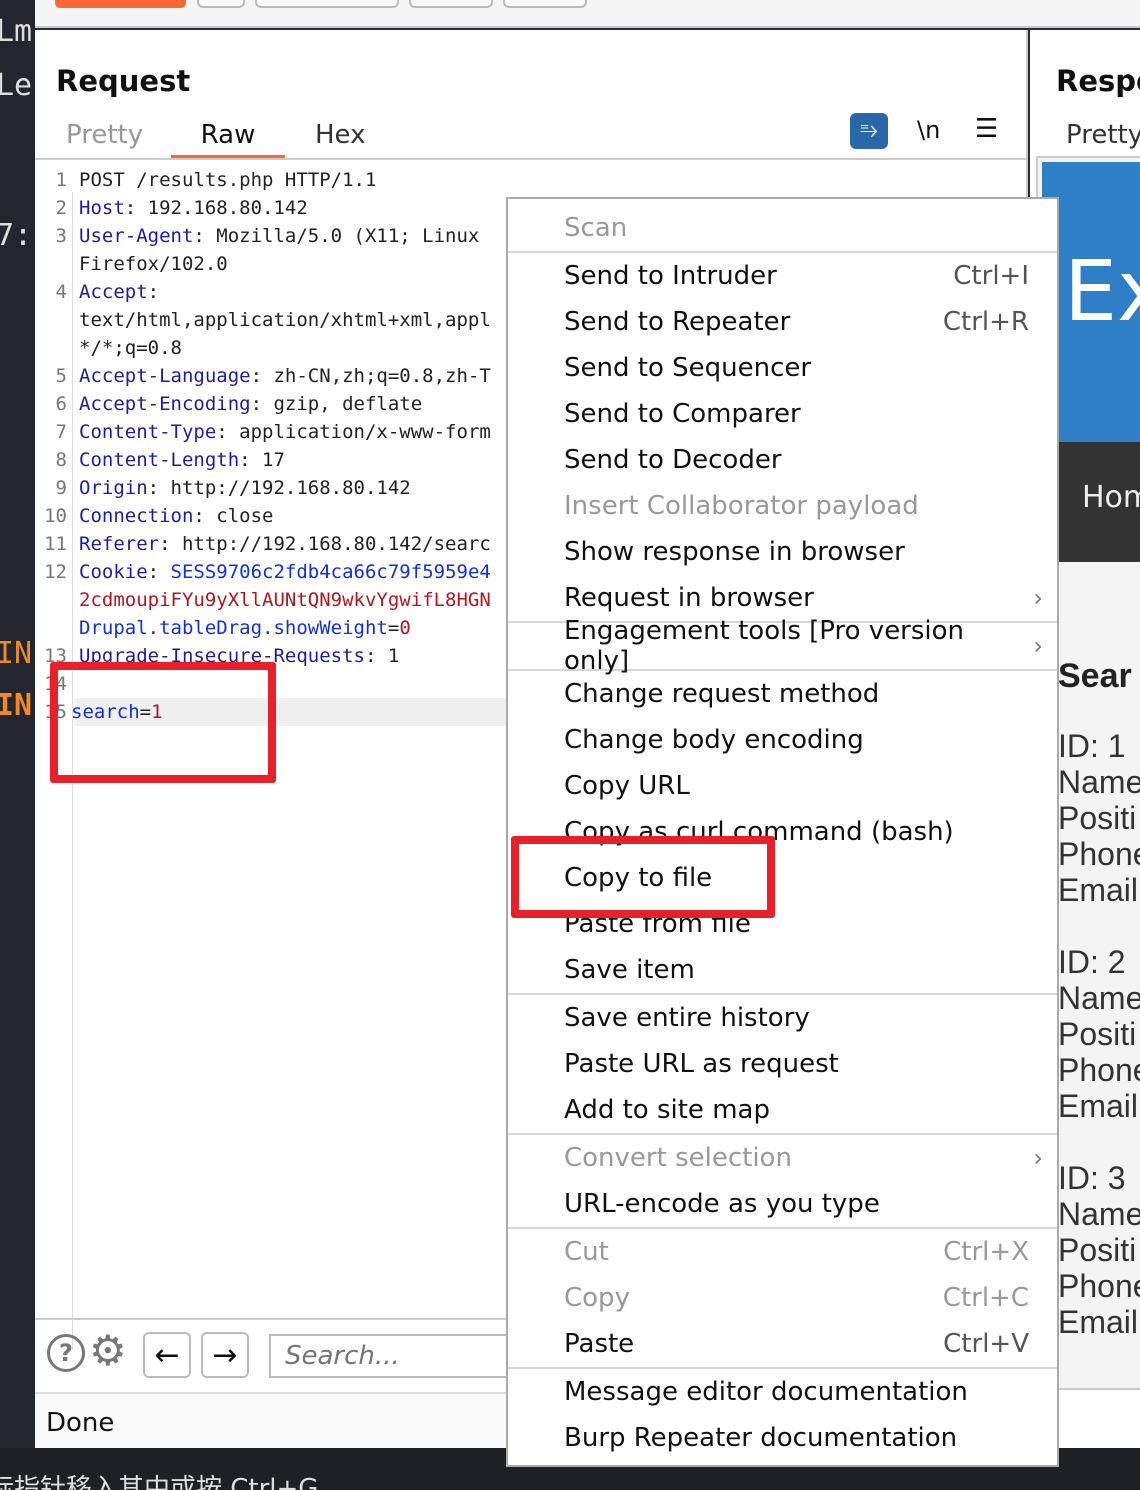 The width and height of the screenshot is (1140, 1490). Describe the element at coordinates (153, 264) in the screenshot. I see `code-token: Firefox/102.0` at that location.